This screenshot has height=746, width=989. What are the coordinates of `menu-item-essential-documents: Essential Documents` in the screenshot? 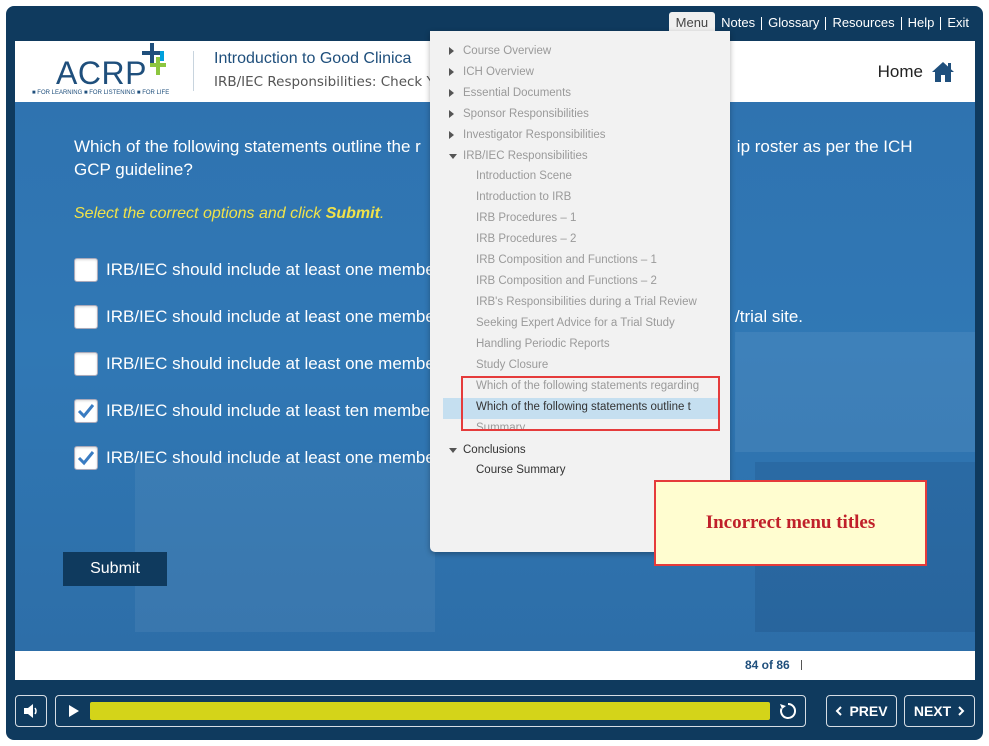 It's located at (590, 93).